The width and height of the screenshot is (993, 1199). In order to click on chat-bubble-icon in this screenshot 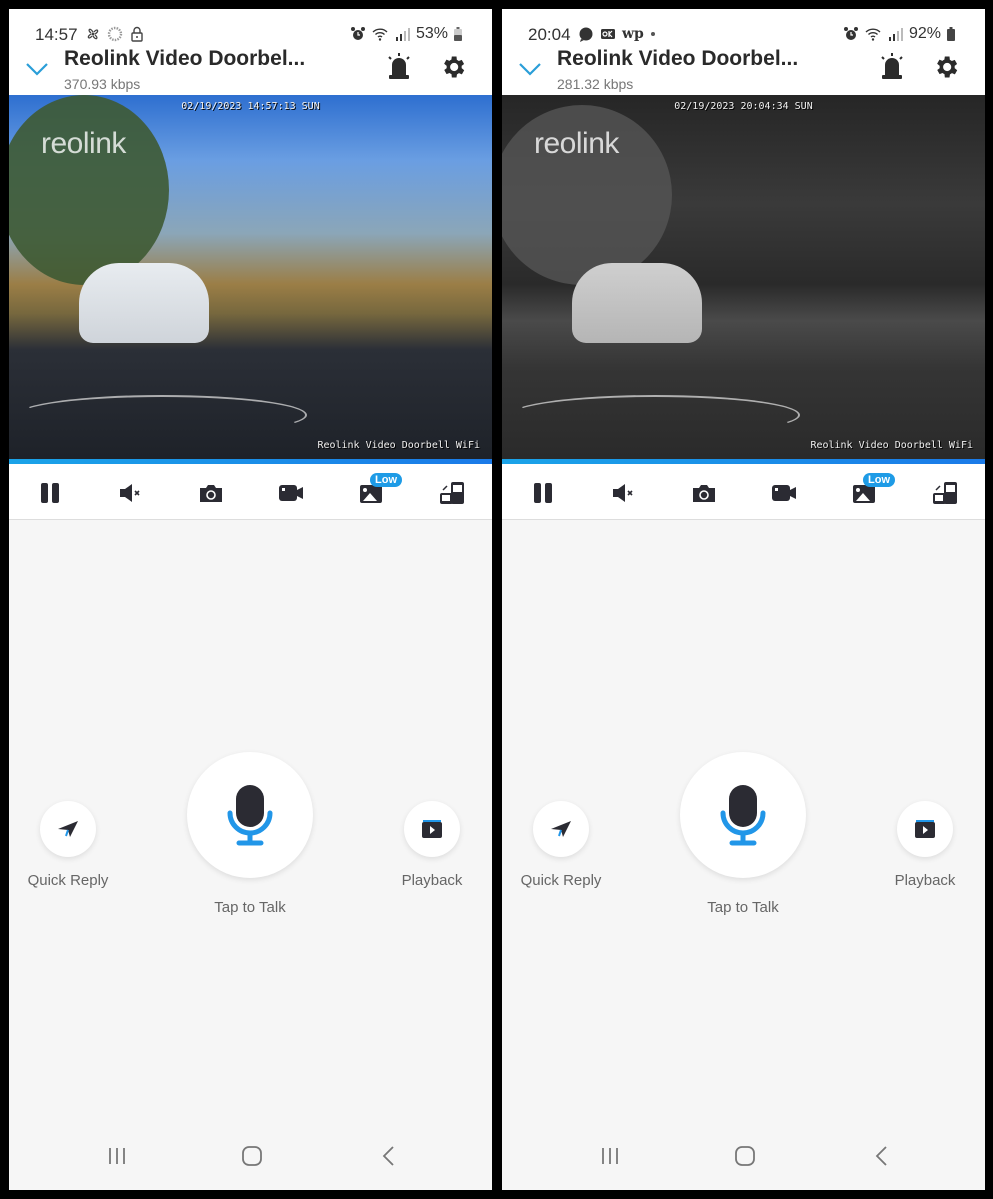, I will do `click(586, 34)`.